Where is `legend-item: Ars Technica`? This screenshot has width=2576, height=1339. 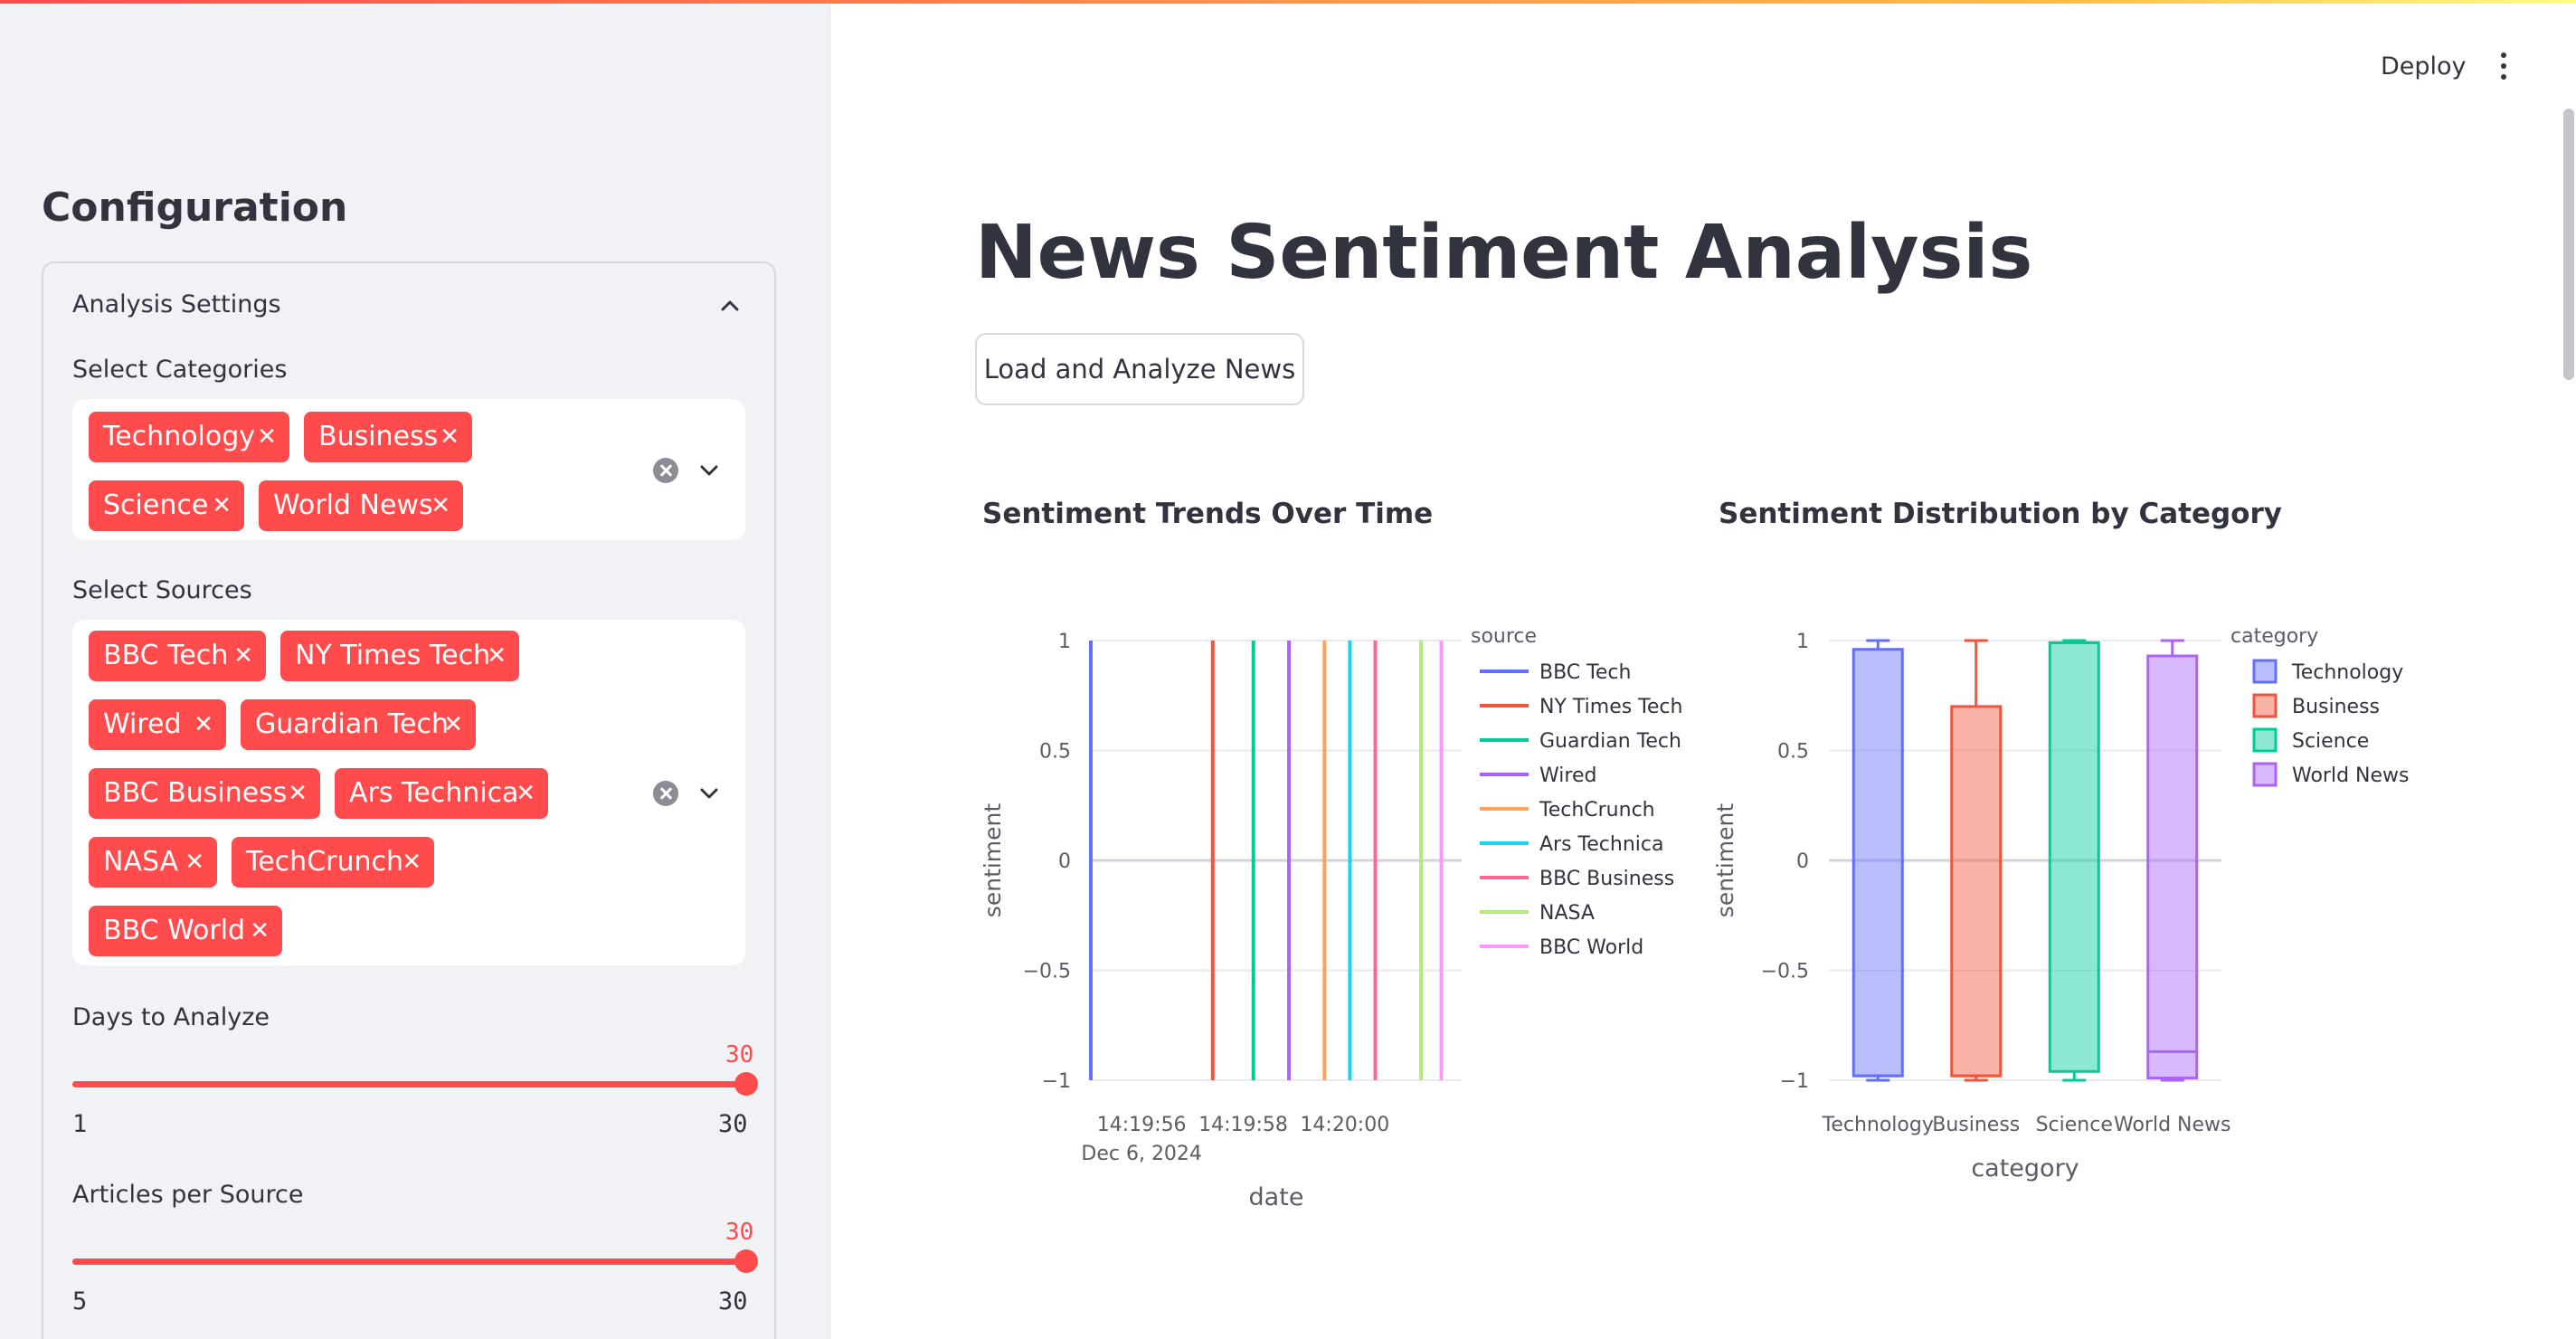 legend-item: Ars Technica is located at coordinates (1601, 844).